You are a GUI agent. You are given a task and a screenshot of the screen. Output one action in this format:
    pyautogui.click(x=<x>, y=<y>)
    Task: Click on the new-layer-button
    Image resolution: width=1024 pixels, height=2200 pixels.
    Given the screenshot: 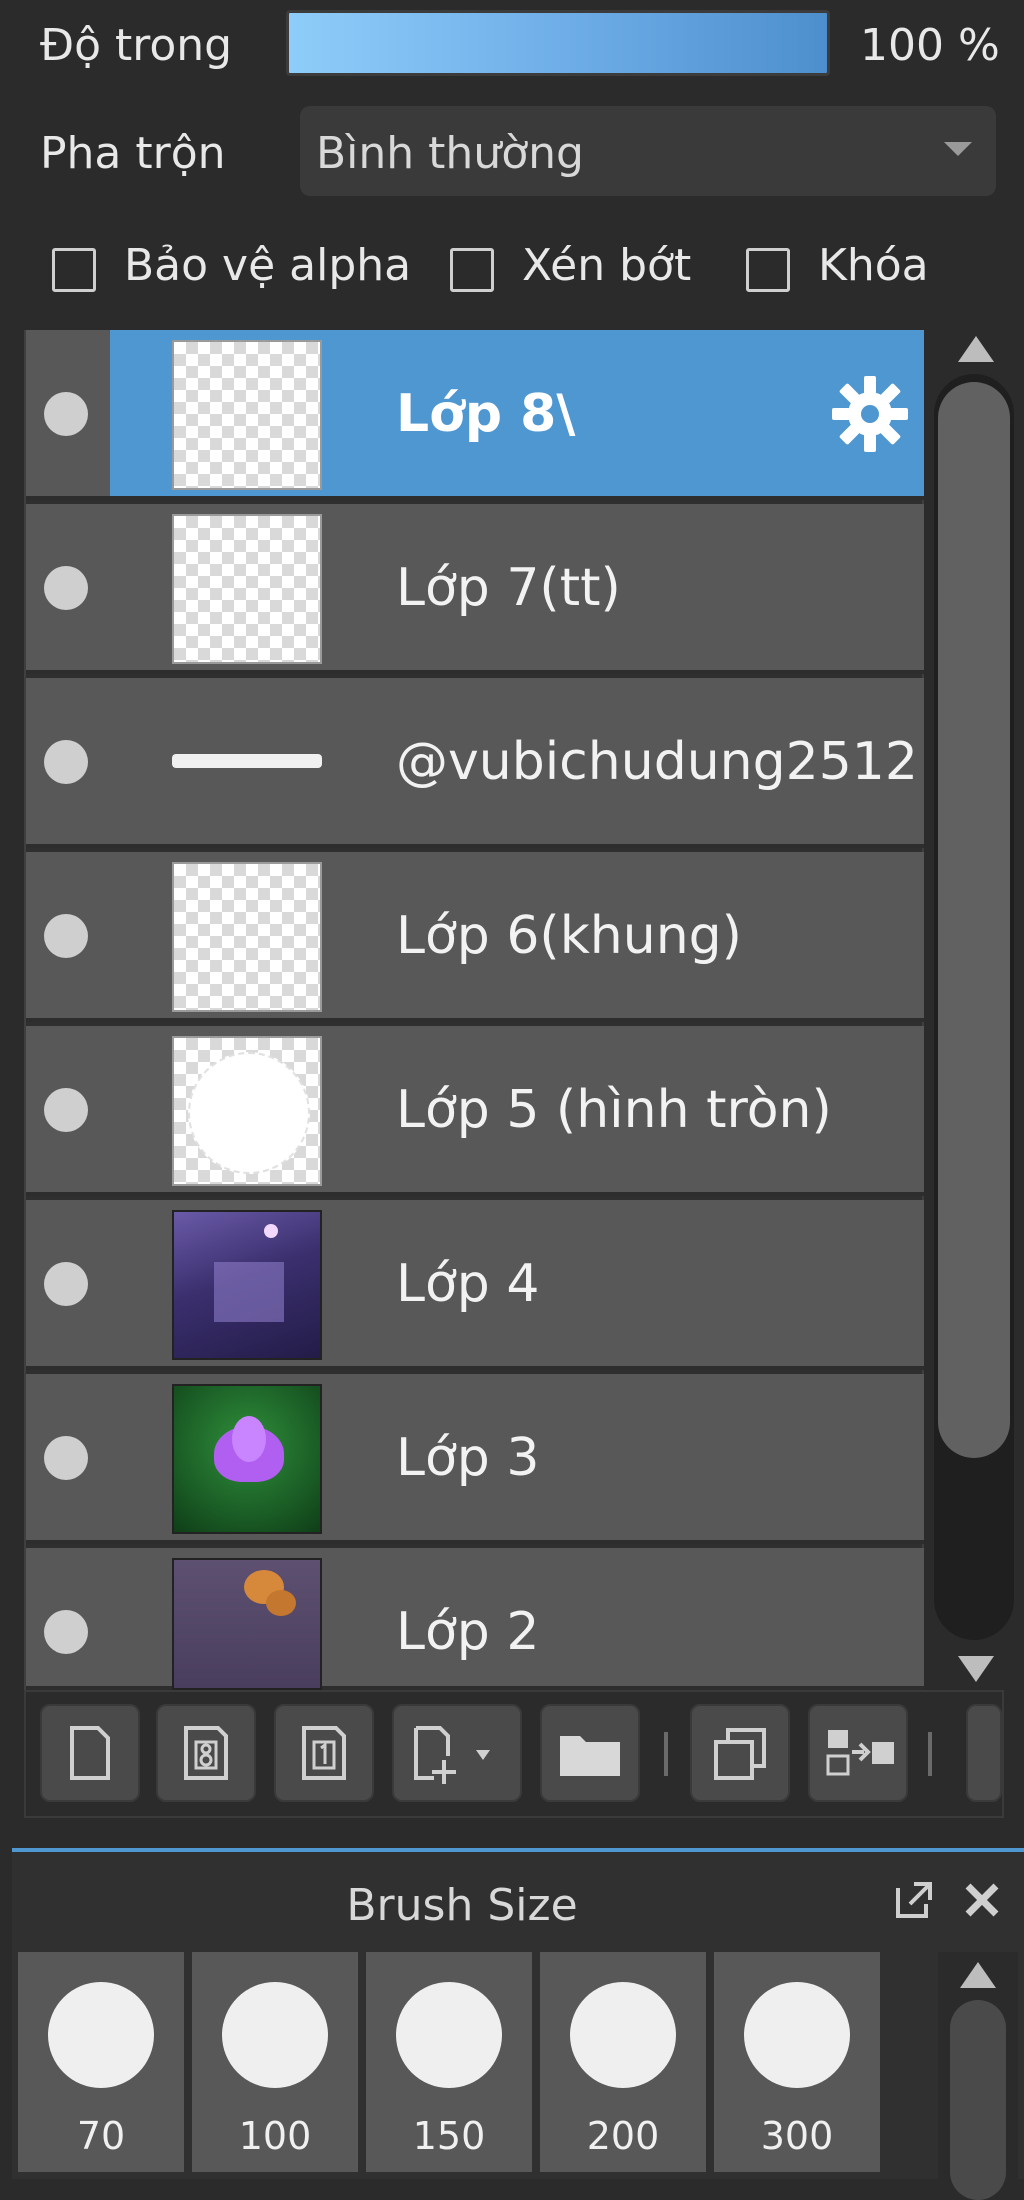 What is the action you would take?
    pyautogui.click(x=90, y=1753)
    